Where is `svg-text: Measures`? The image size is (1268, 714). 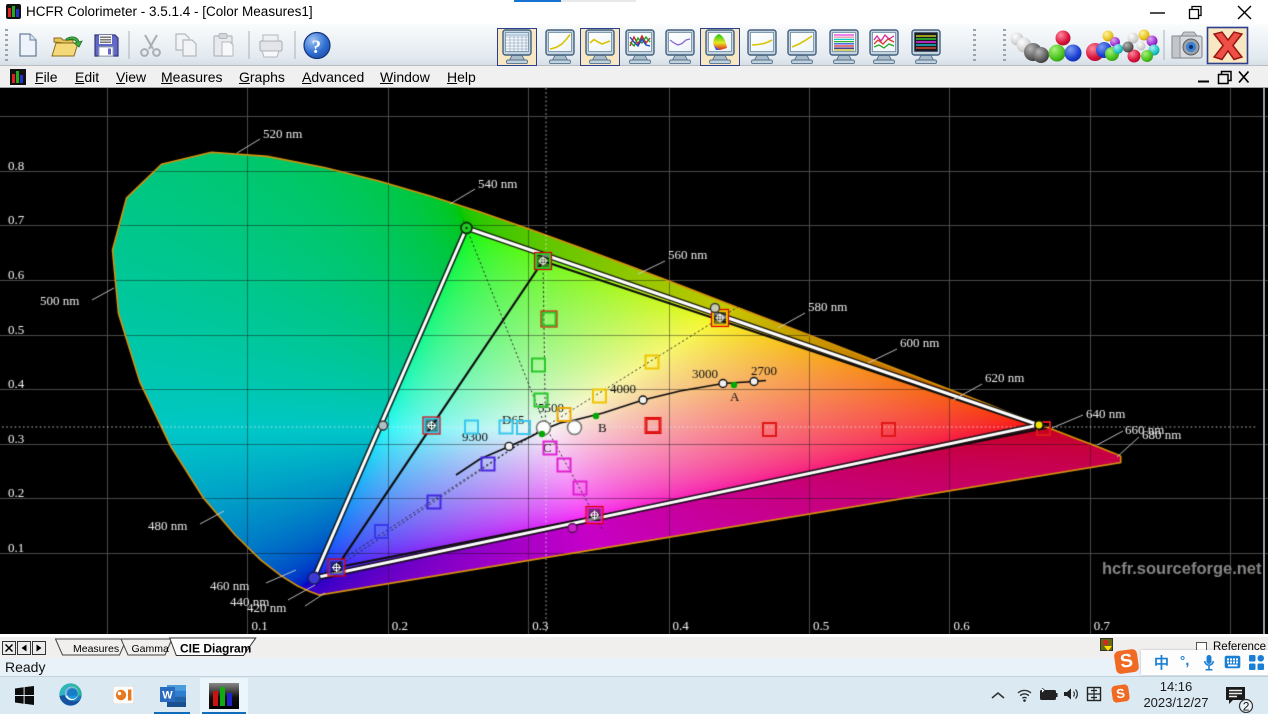 svg-text: Measures is located at coordinates (96, 649).